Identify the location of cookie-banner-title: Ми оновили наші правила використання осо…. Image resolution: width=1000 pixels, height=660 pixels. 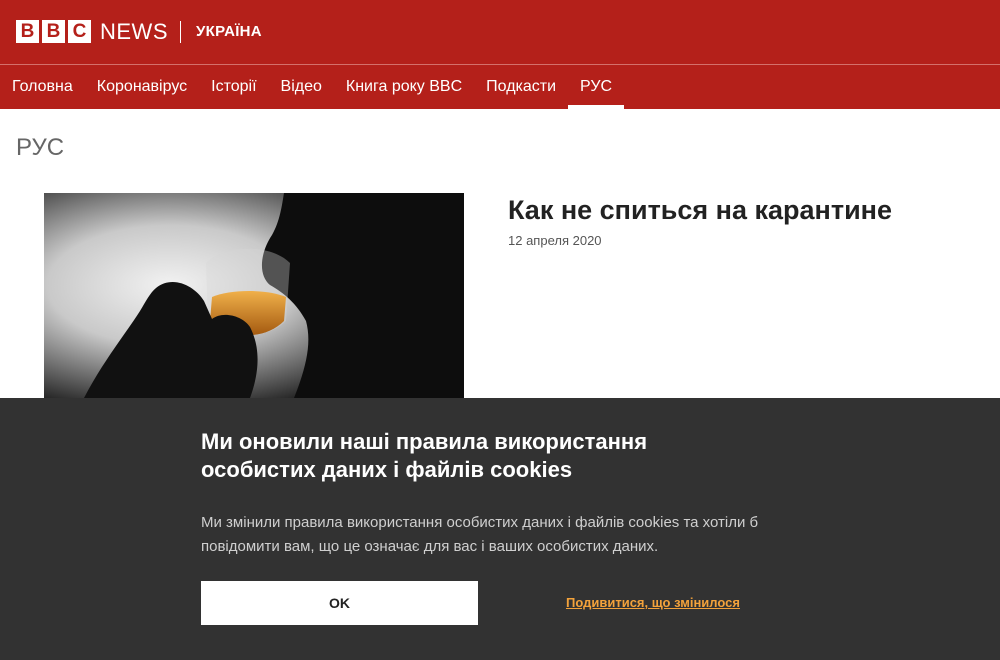
(424, 455).